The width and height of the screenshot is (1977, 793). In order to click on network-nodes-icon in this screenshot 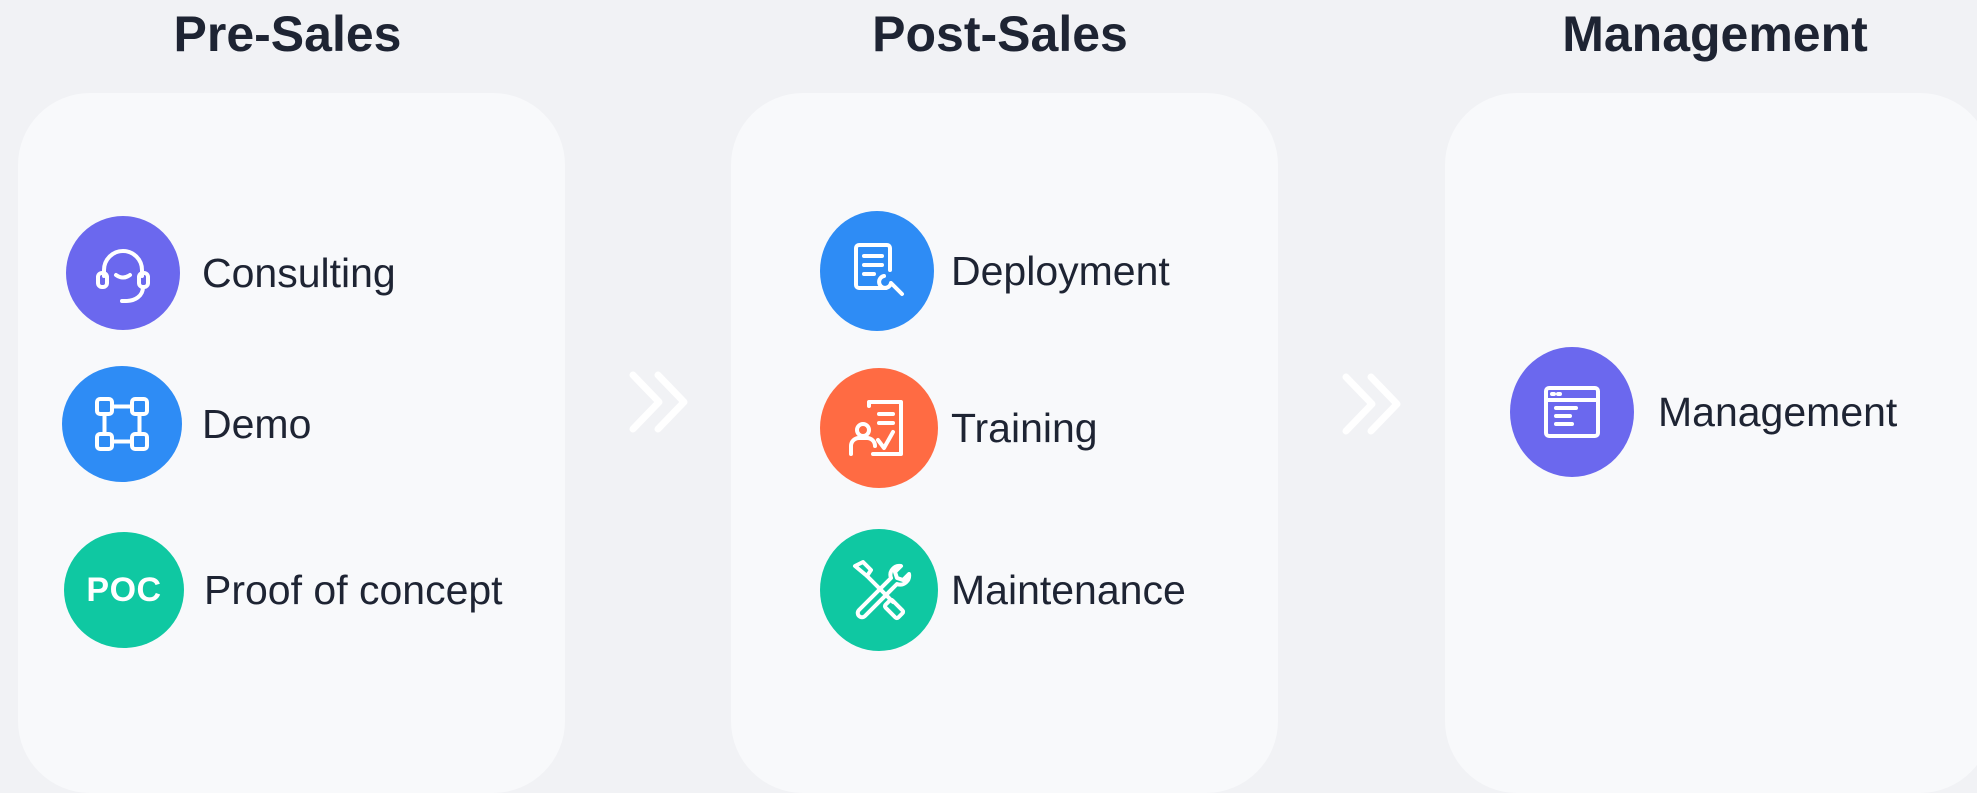, I will do `click(122, 424)`.